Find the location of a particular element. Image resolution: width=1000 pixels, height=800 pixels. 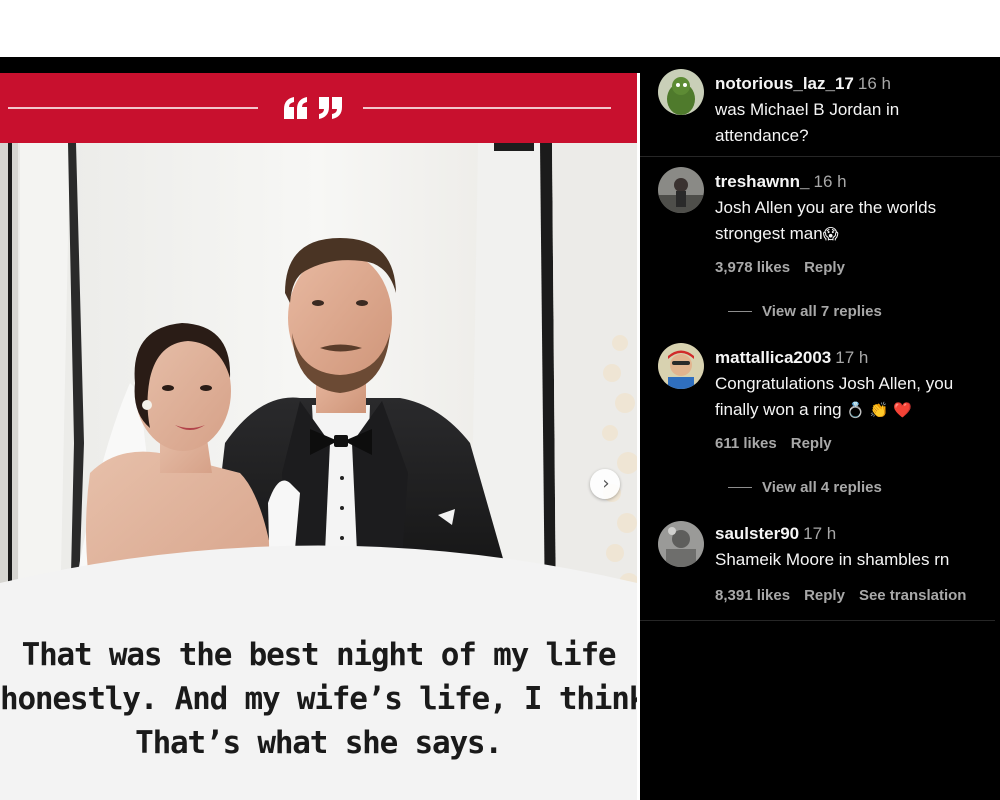

comment-username: treshawnn_ is located at coordinates (762, 181).